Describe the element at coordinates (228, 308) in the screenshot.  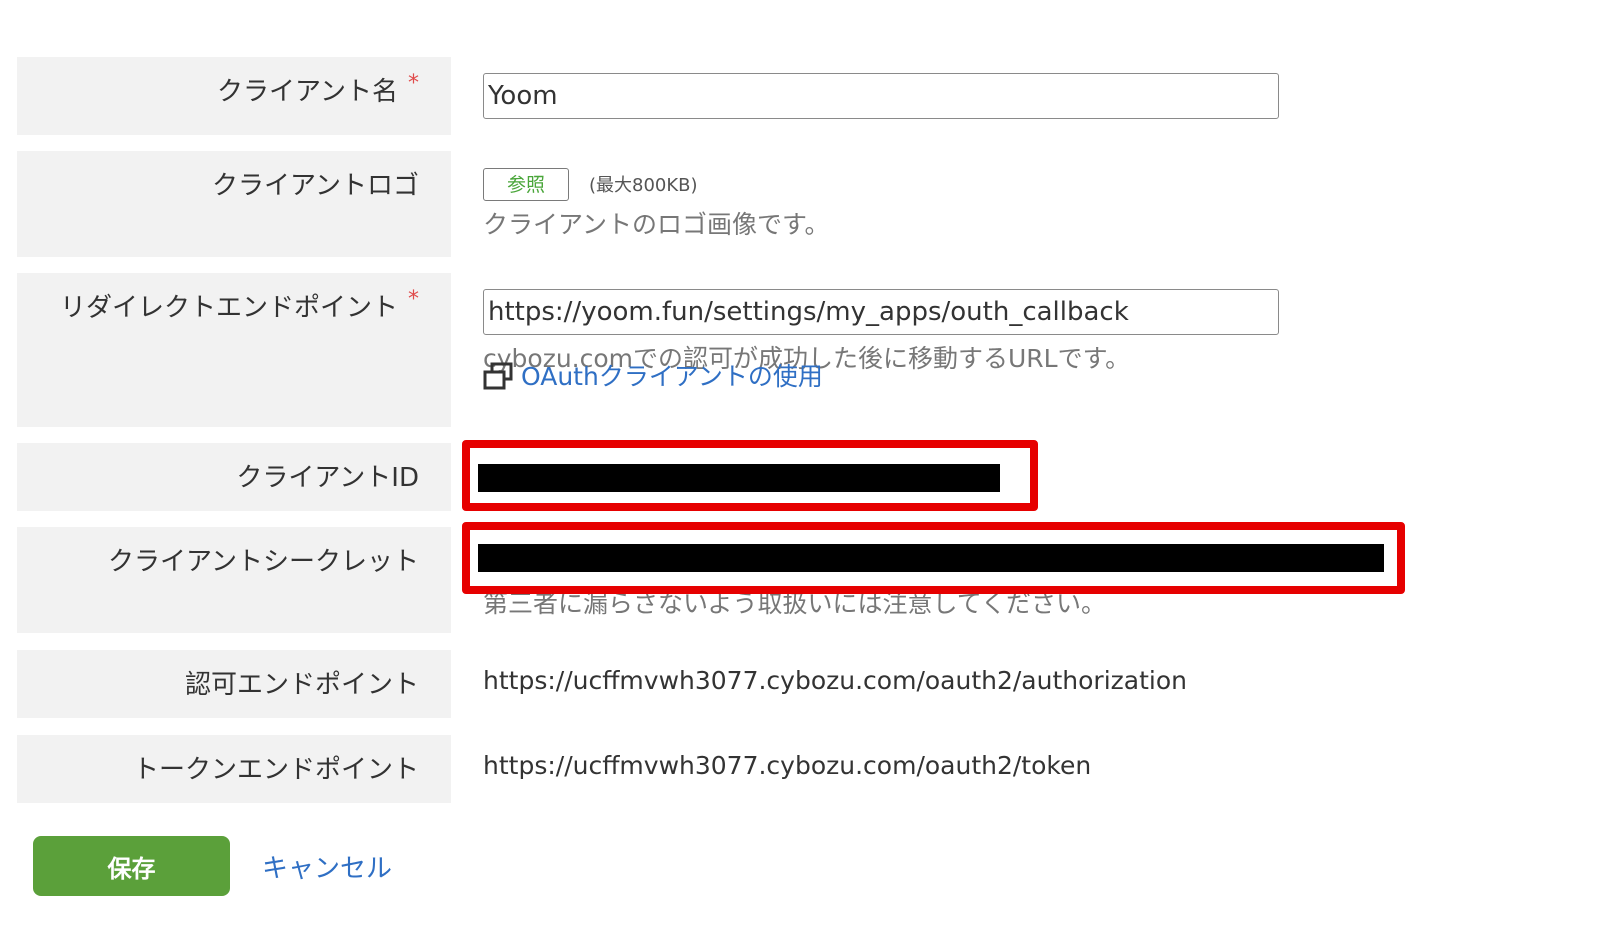
I see `redirect-endpoint-label: リダイレクトエンドポイント` at that location.